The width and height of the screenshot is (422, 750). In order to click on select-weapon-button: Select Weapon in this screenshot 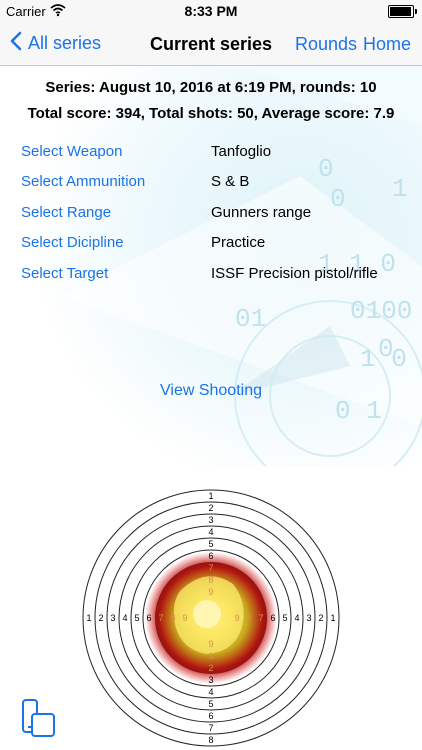, I will do `click(71, 151)`.